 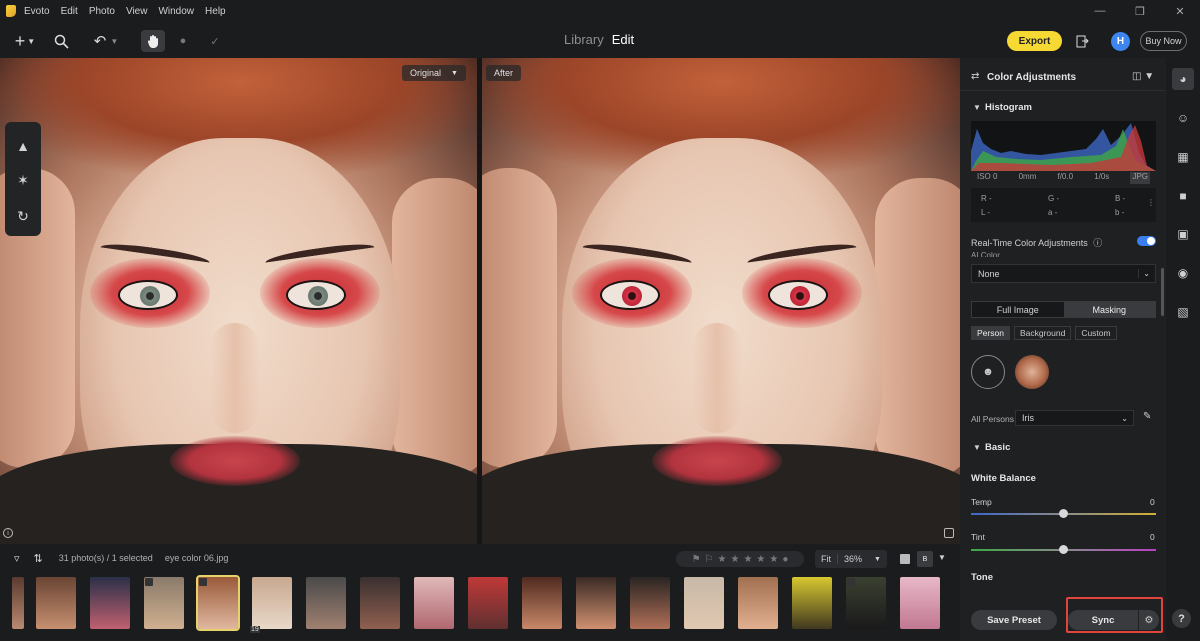 What do you see at coordinates (153, 41) in the screenshot?
I see `hand-tool-icon` at bounding box center [153, 41].